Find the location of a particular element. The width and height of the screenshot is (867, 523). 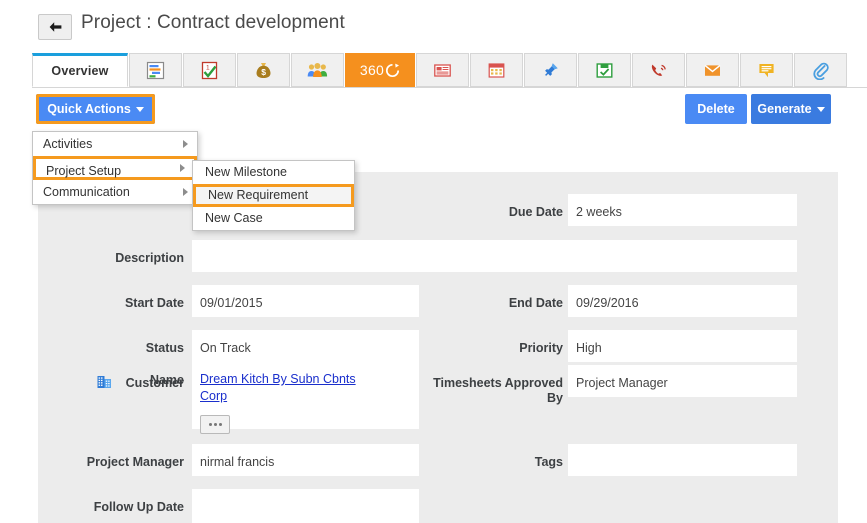

menu-item-project-setup-label: Project Setup is located at coordinates (84, 171).